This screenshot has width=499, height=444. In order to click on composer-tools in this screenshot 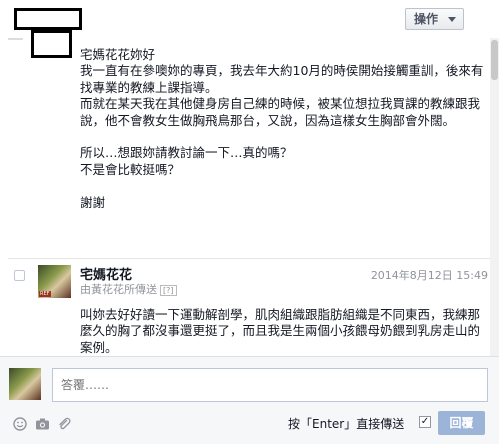, I will do `click(42, 424)`.